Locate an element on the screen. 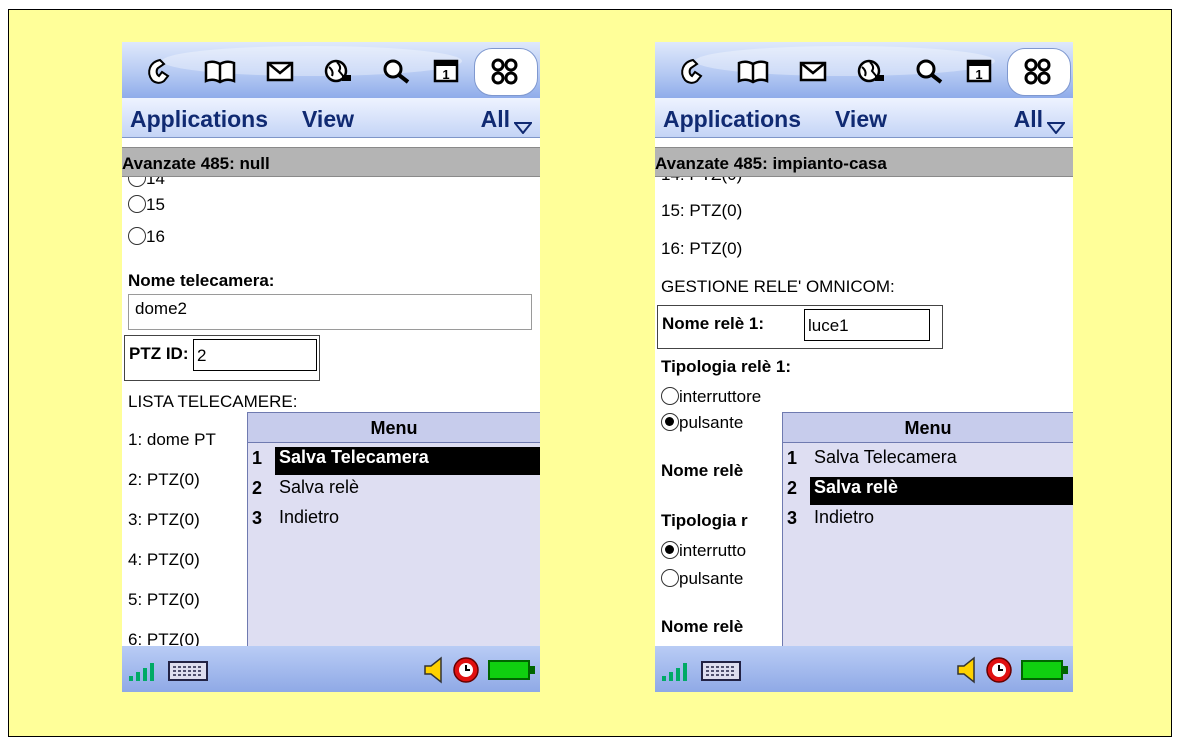 This screenshot has width=1179, height=749. list-item: 5: PTZ(0) is located at coordinates (164, 600).